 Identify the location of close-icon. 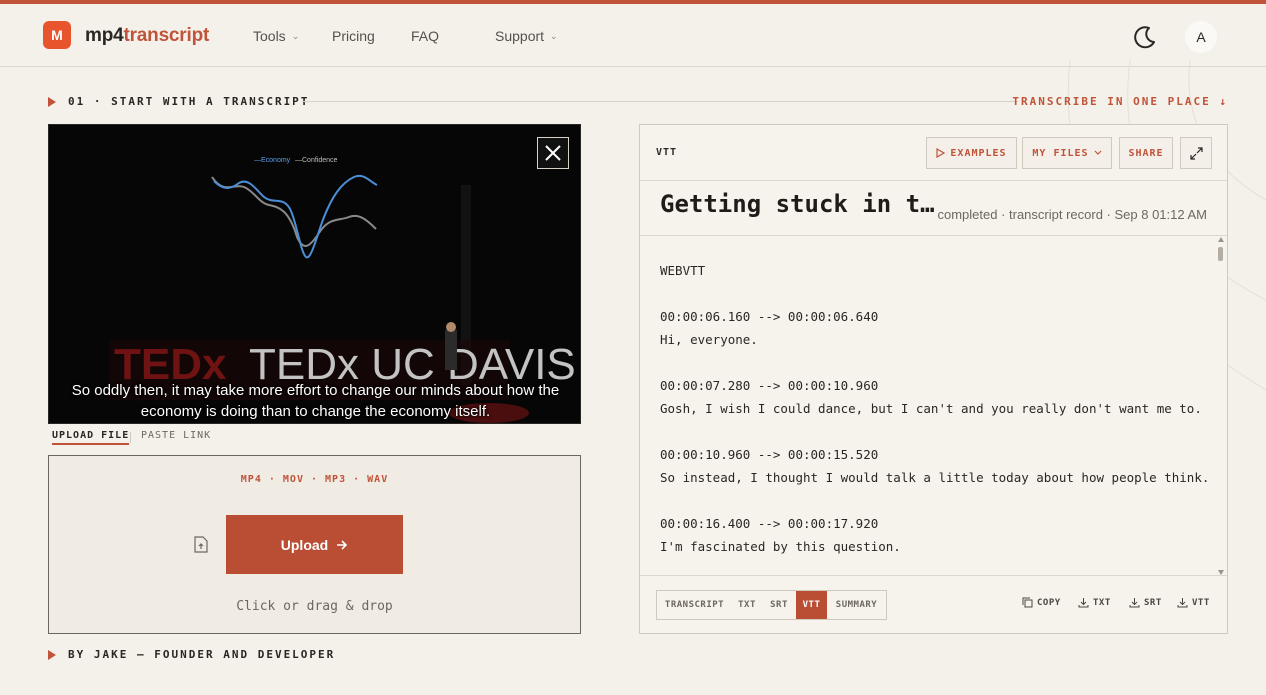
(553, 153).